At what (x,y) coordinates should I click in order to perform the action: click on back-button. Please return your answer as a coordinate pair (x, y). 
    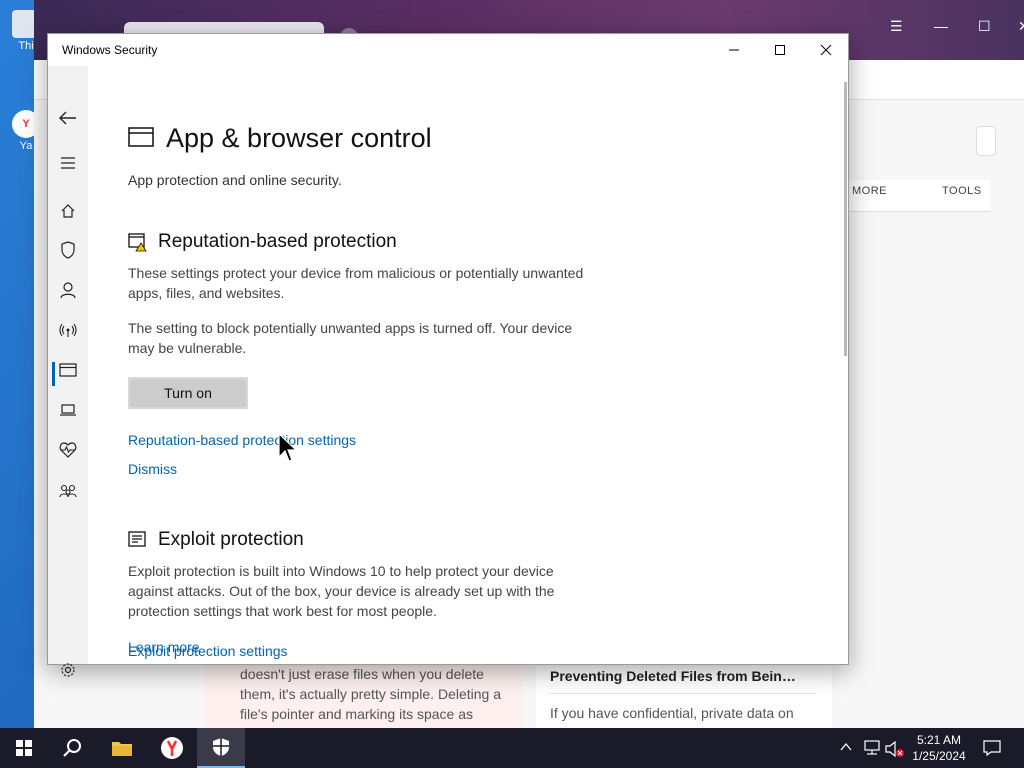
    Looking at the image, I should click on (68, 118).